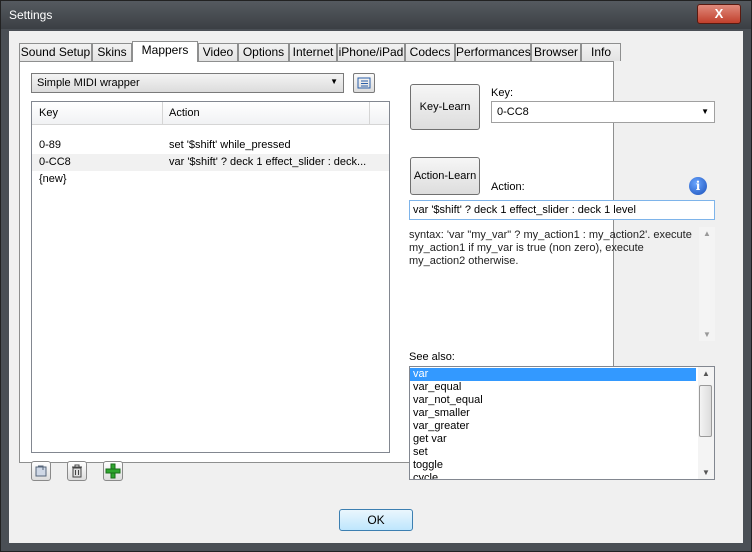 This screenshot has height=552, width=752. I want to click on tab-options: Options, so click(263, 52).